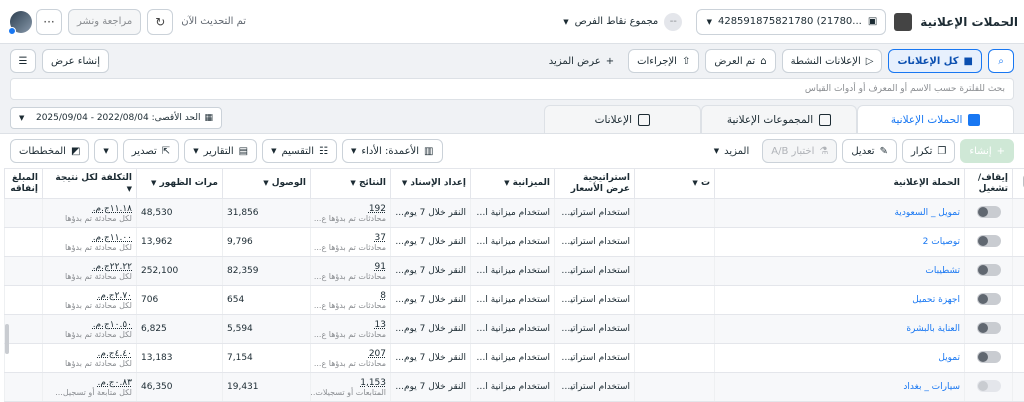 This screenshot has height=402, width=1024. I want to click on campaign-name-link: اجهزة تحميل, so click(936, 300).